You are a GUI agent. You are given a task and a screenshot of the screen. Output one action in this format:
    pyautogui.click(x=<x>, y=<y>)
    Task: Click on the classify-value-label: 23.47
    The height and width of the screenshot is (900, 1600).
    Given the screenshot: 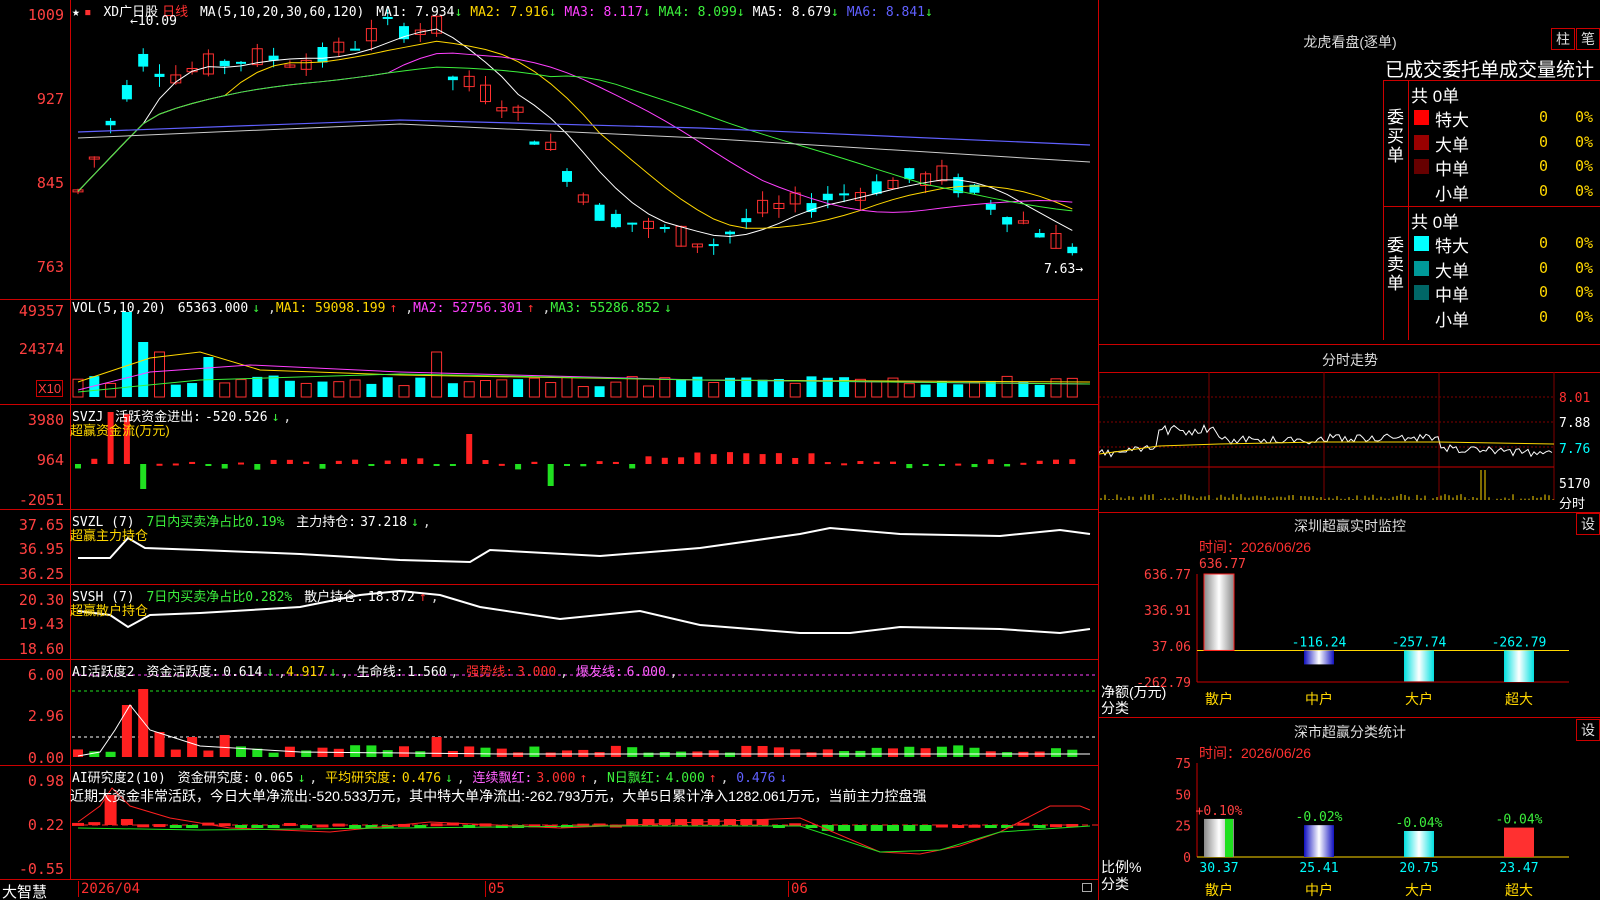 What is the action you would take?
    pyautogui.click(x=1518, y=868)
    